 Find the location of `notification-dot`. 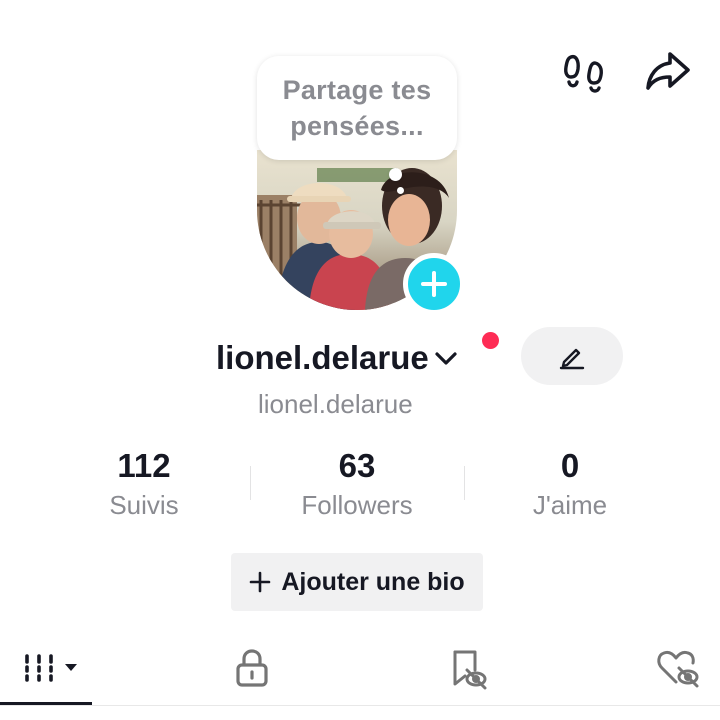

notification-dot is located at coordinates (490, 340).